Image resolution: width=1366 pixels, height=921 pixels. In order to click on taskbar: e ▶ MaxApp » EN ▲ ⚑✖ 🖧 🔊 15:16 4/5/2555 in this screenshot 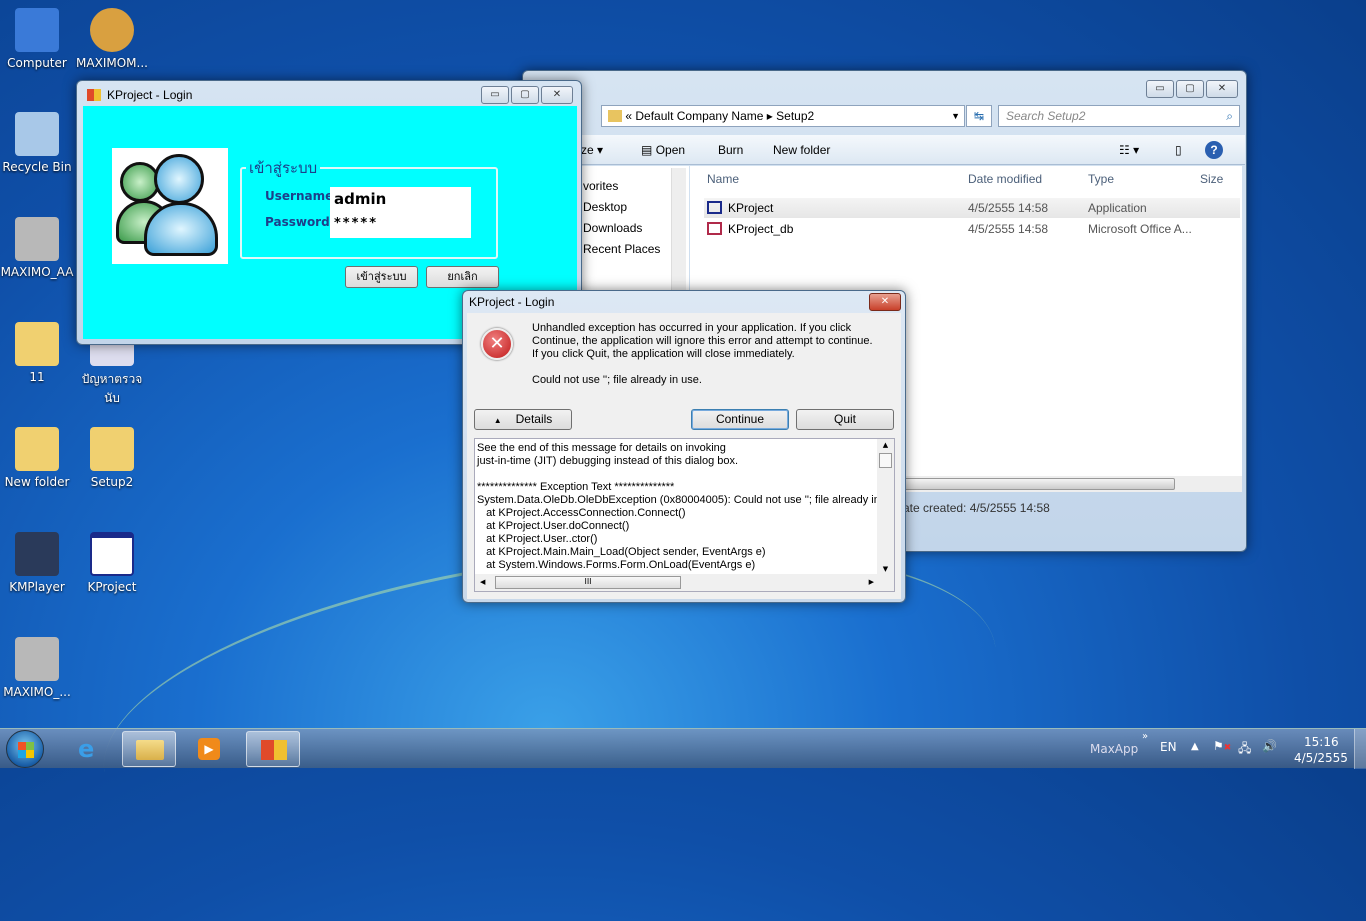, I will do `click(683, 748)`.